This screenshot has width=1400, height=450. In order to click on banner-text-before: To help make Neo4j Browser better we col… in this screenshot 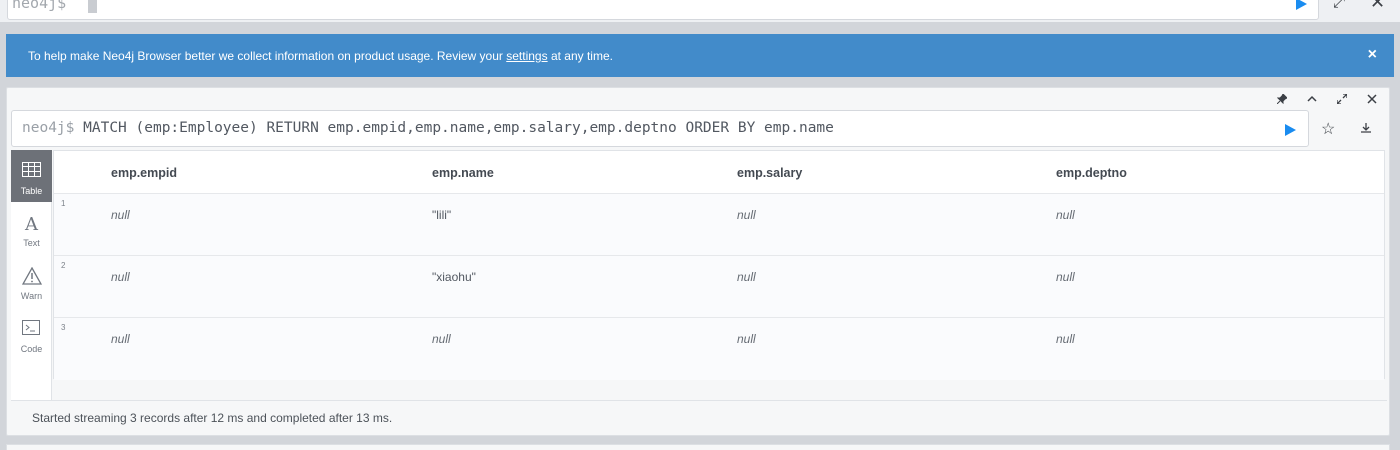, I will do `click(267, 56)`.